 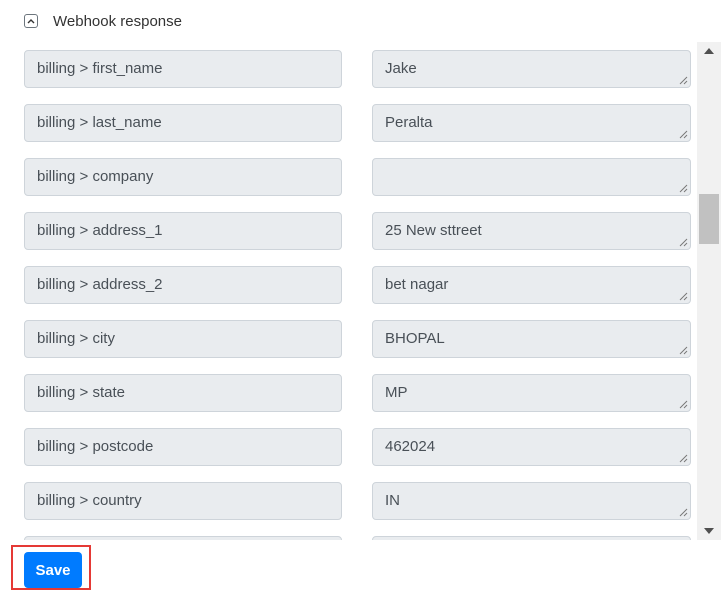 I want to click on field-value-text: bet nagar, so click(x=417, y=284).